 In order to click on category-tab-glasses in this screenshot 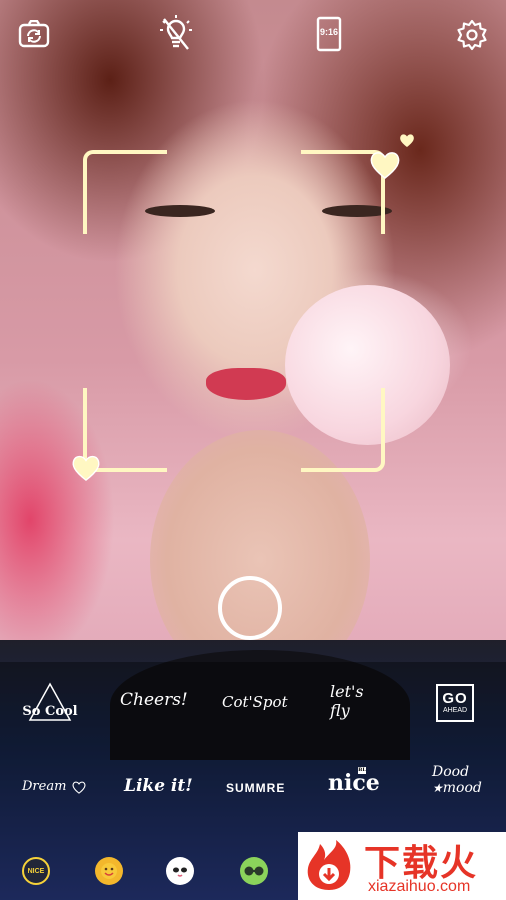, I will do `click(254, 871)`.